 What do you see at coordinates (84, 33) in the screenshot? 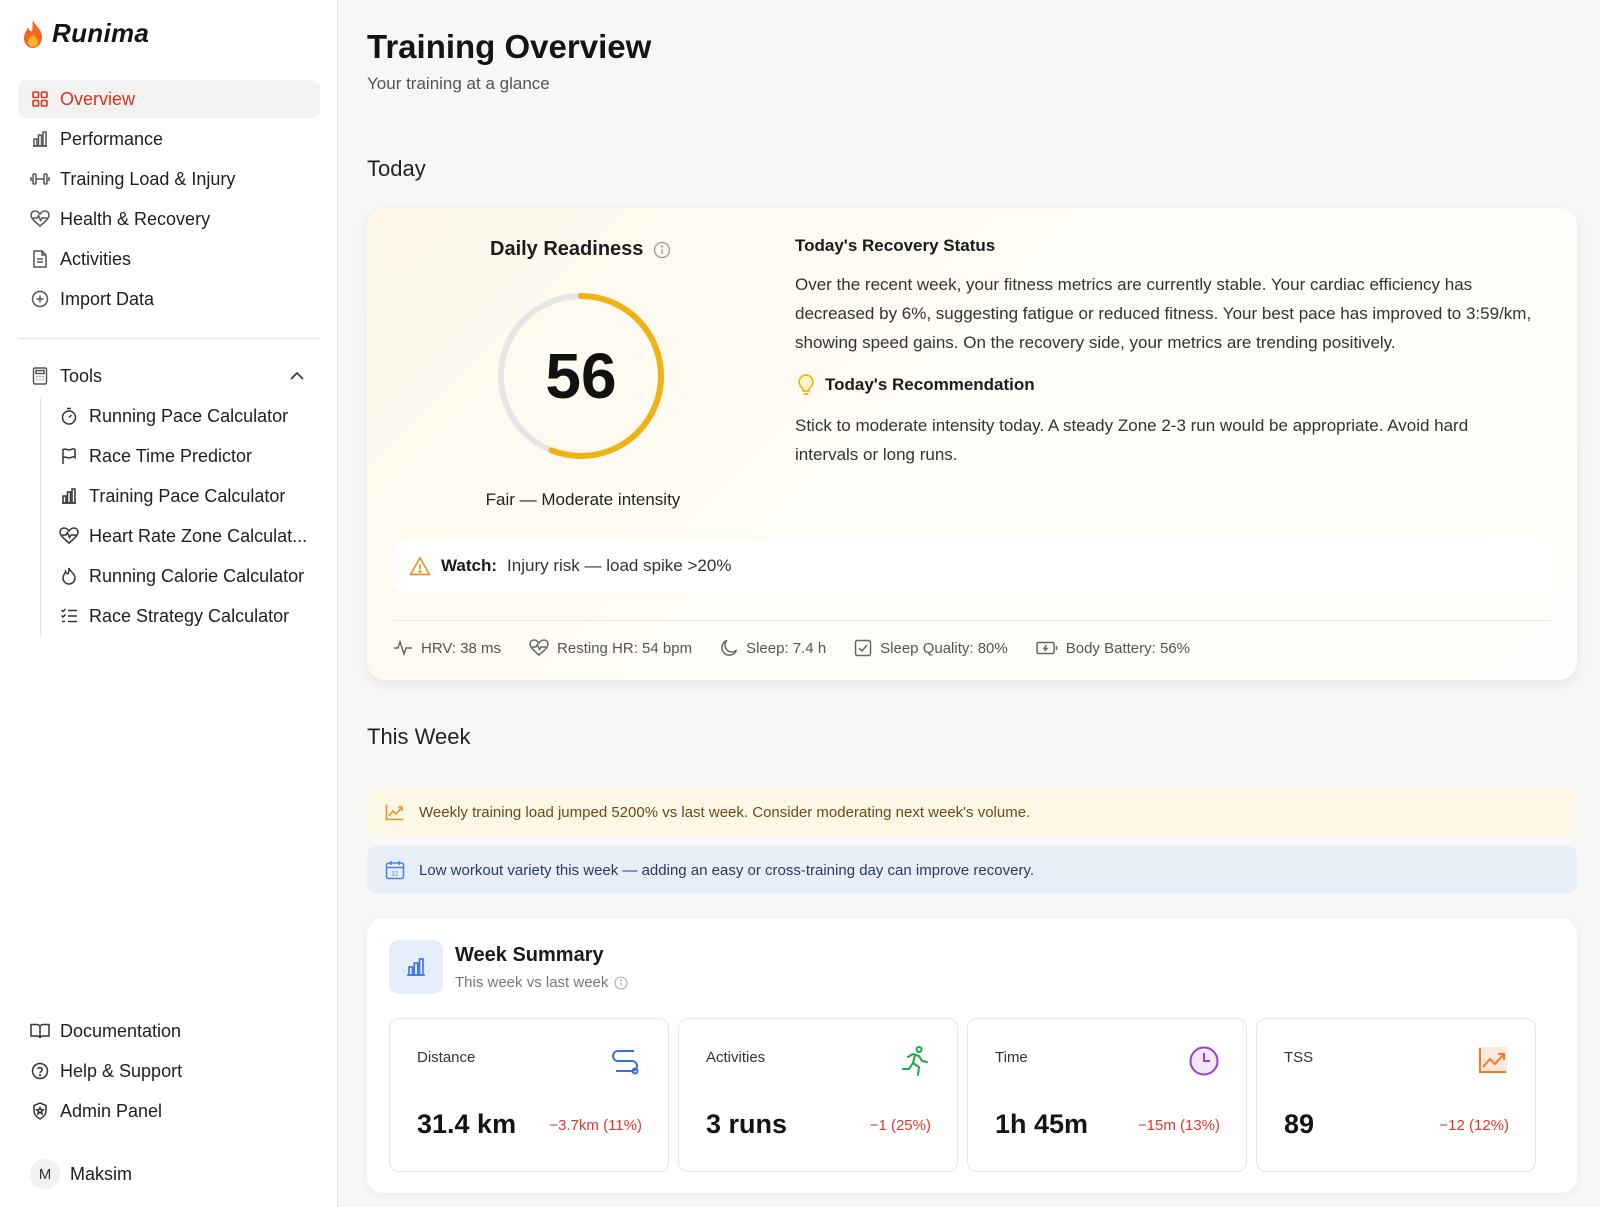
I see `brand: Runima` at bounding box center [84, 33].